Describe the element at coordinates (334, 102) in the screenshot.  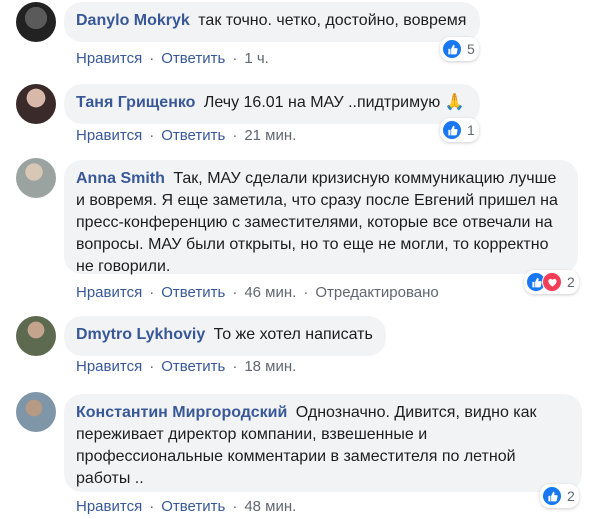
I see `comment-text: Лечу 16.01 на МАУ ..пидтримую 🙏` at that location.